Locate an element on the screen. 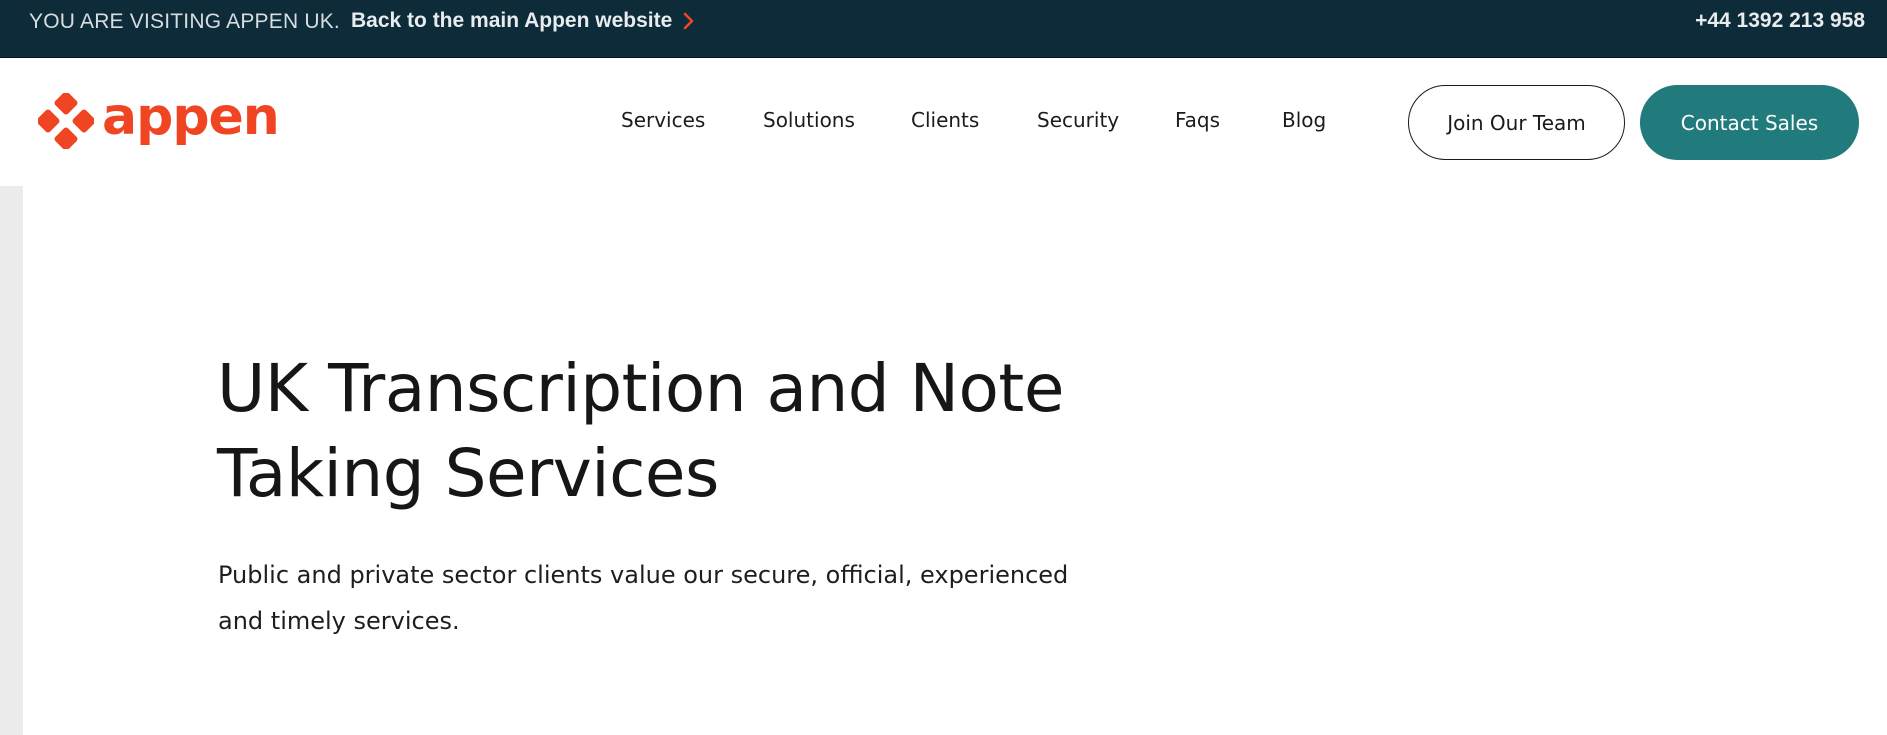 This screenshot has width=1887, height=735. phone-number: +44 1392 213 958 is located at coordinates (1780, 21).